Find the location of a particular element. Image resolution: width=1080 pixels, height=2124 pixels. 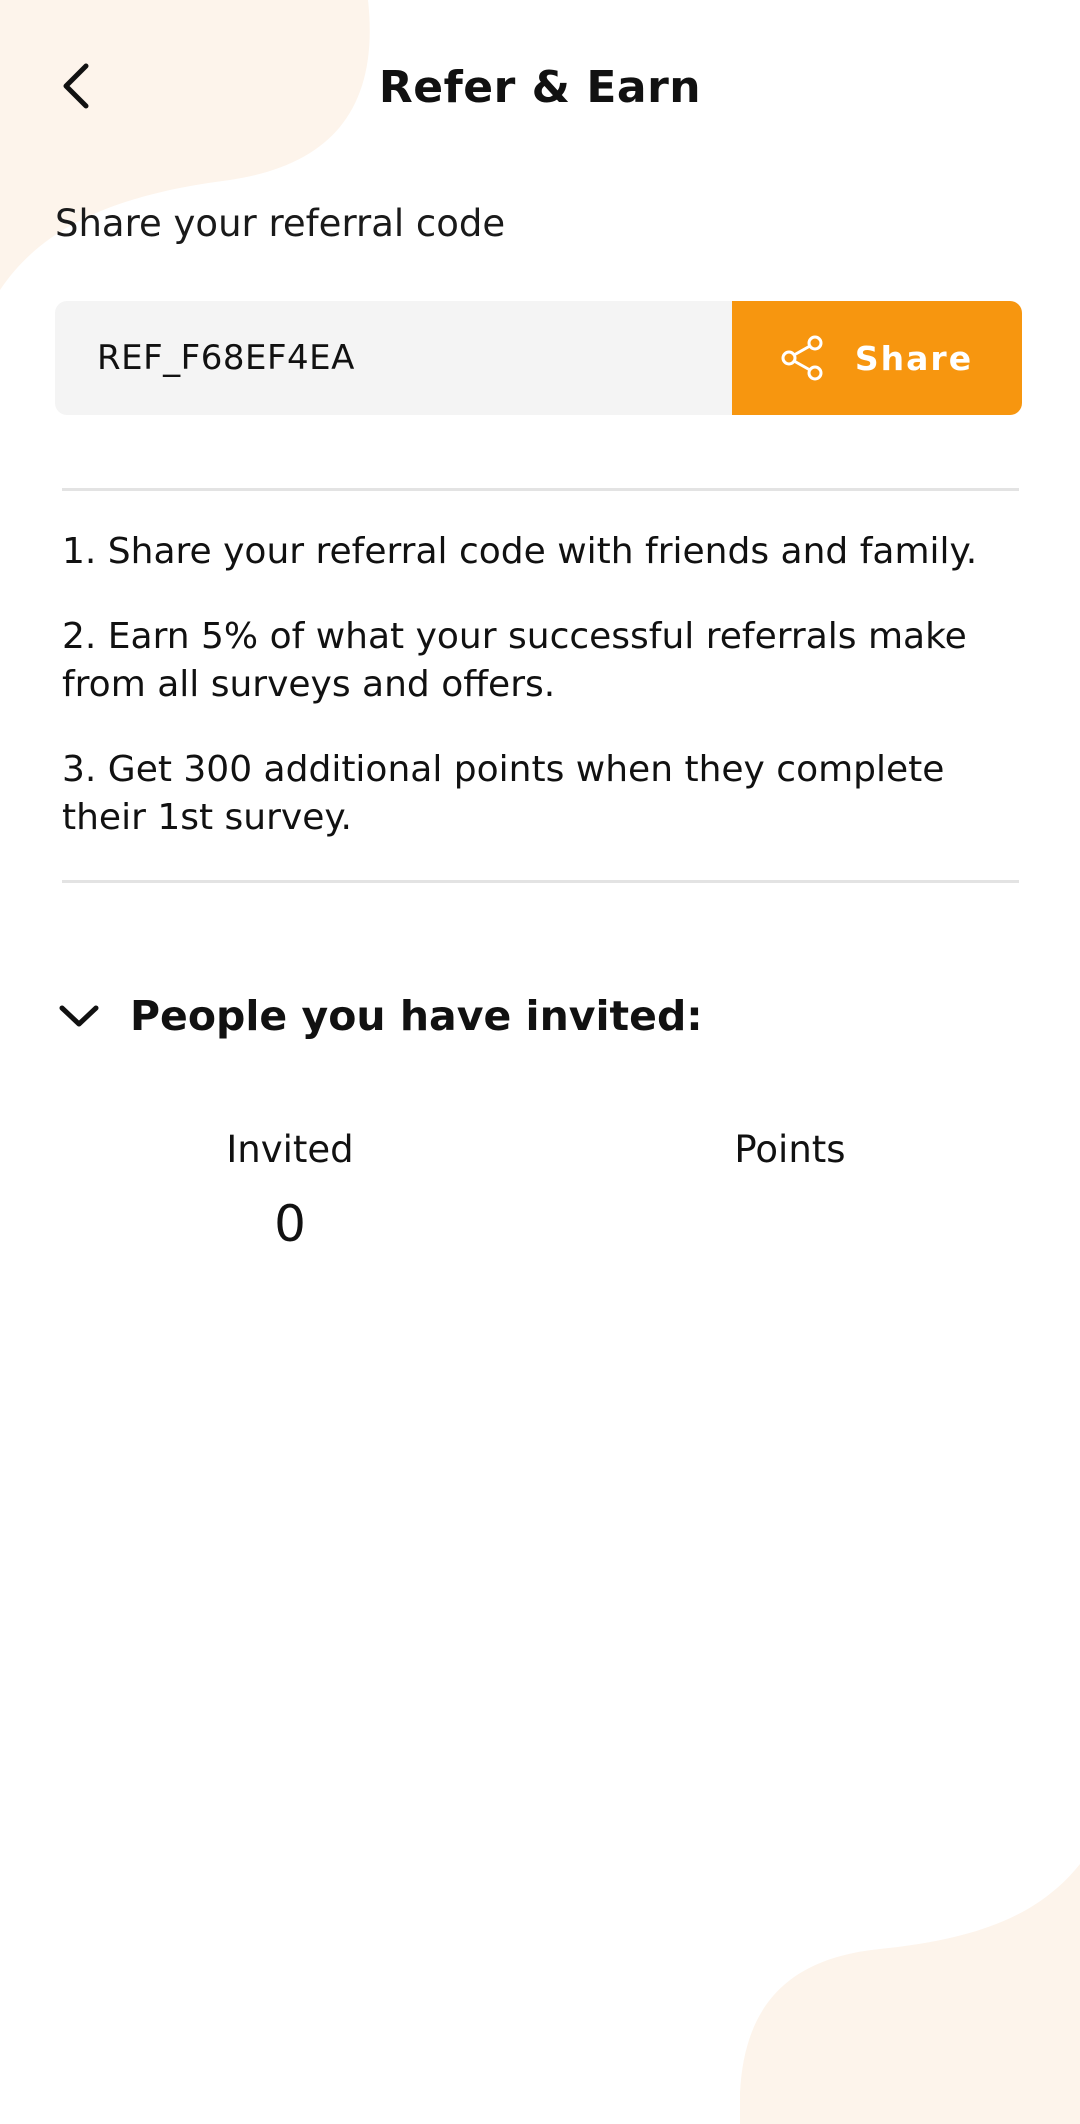

points-label: Points is located at coordinates (790, 1149).